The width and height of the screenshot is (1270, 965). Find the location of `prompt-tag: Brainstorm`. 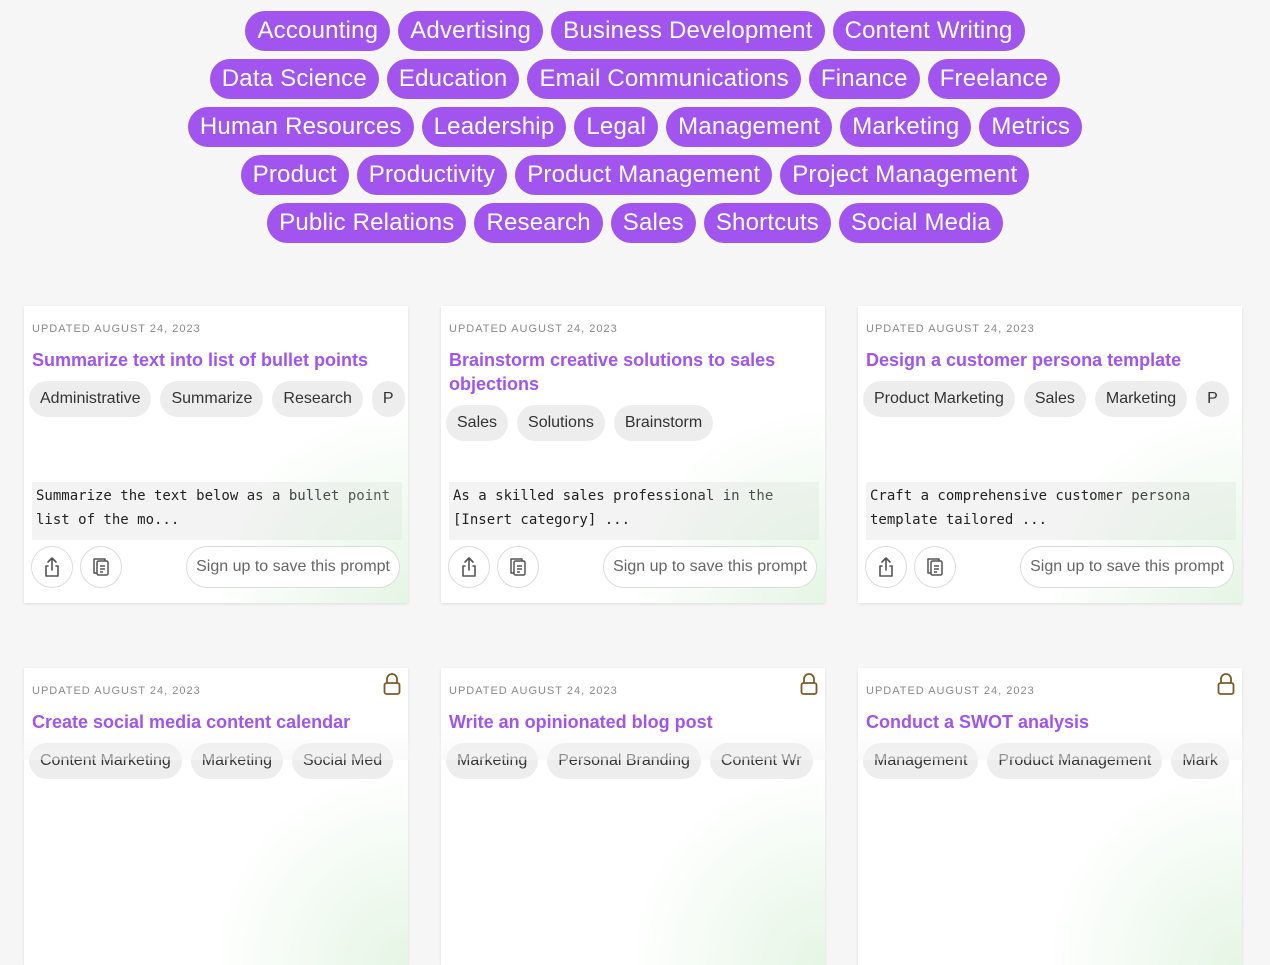

prompt-tag: Brainstorm is located at coordinates (663, 423).